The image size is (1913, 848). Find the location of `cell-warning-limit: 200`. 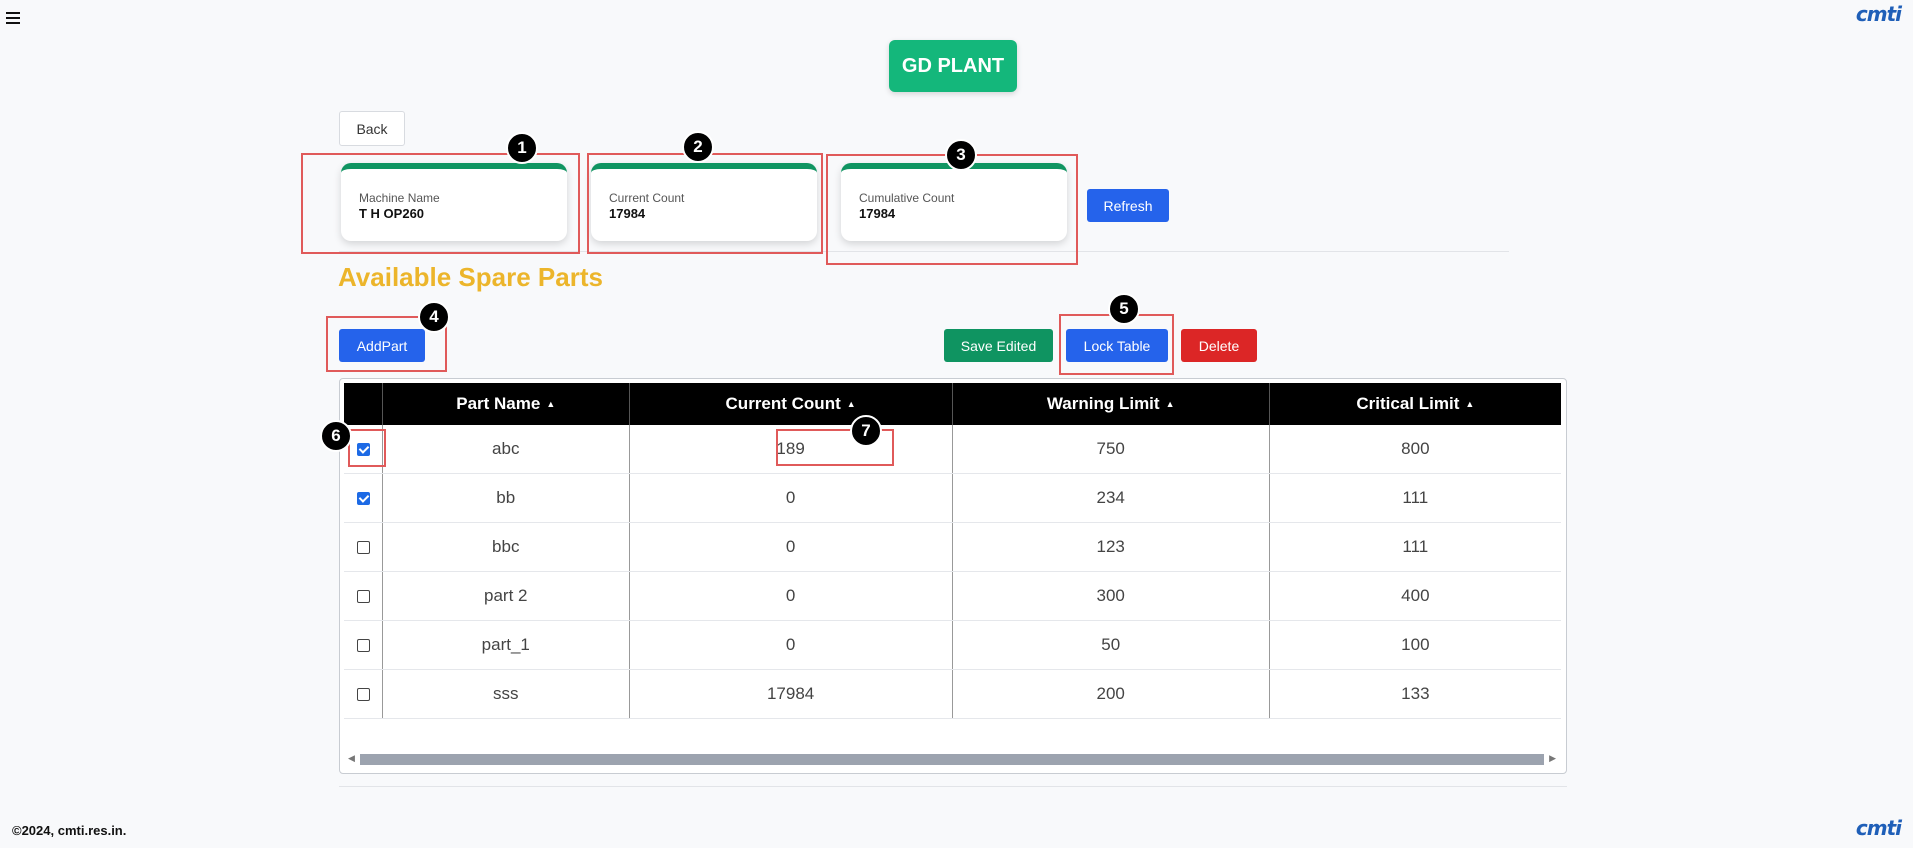

cell-warning-limit: 200 is located at coordinates (1111, 694).